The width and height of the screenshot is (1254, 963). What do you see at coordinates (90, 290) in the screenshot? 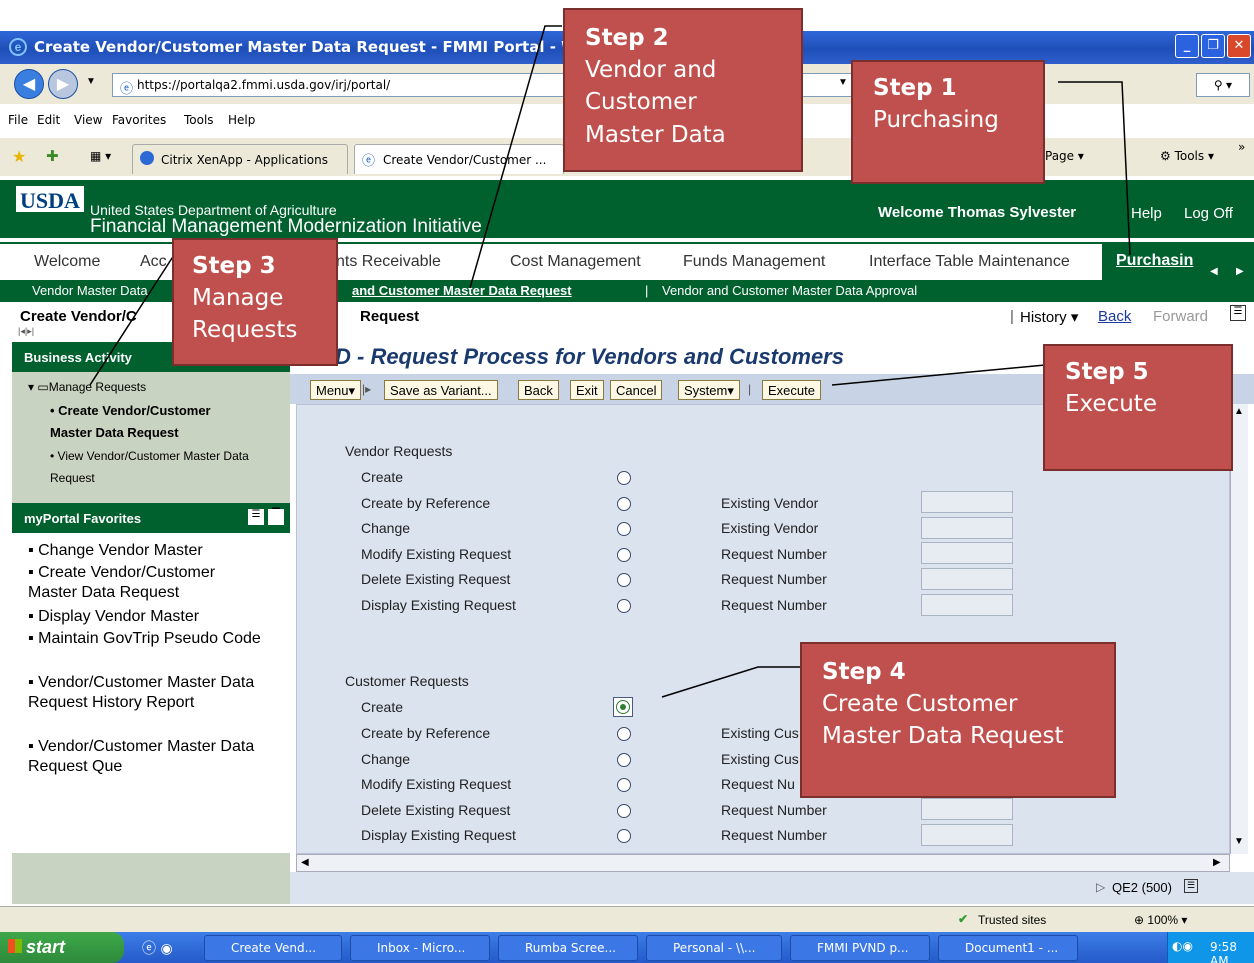
I see `subnav-vendor-master-data: Vendor Master Data` at bounding box center [90, 290].